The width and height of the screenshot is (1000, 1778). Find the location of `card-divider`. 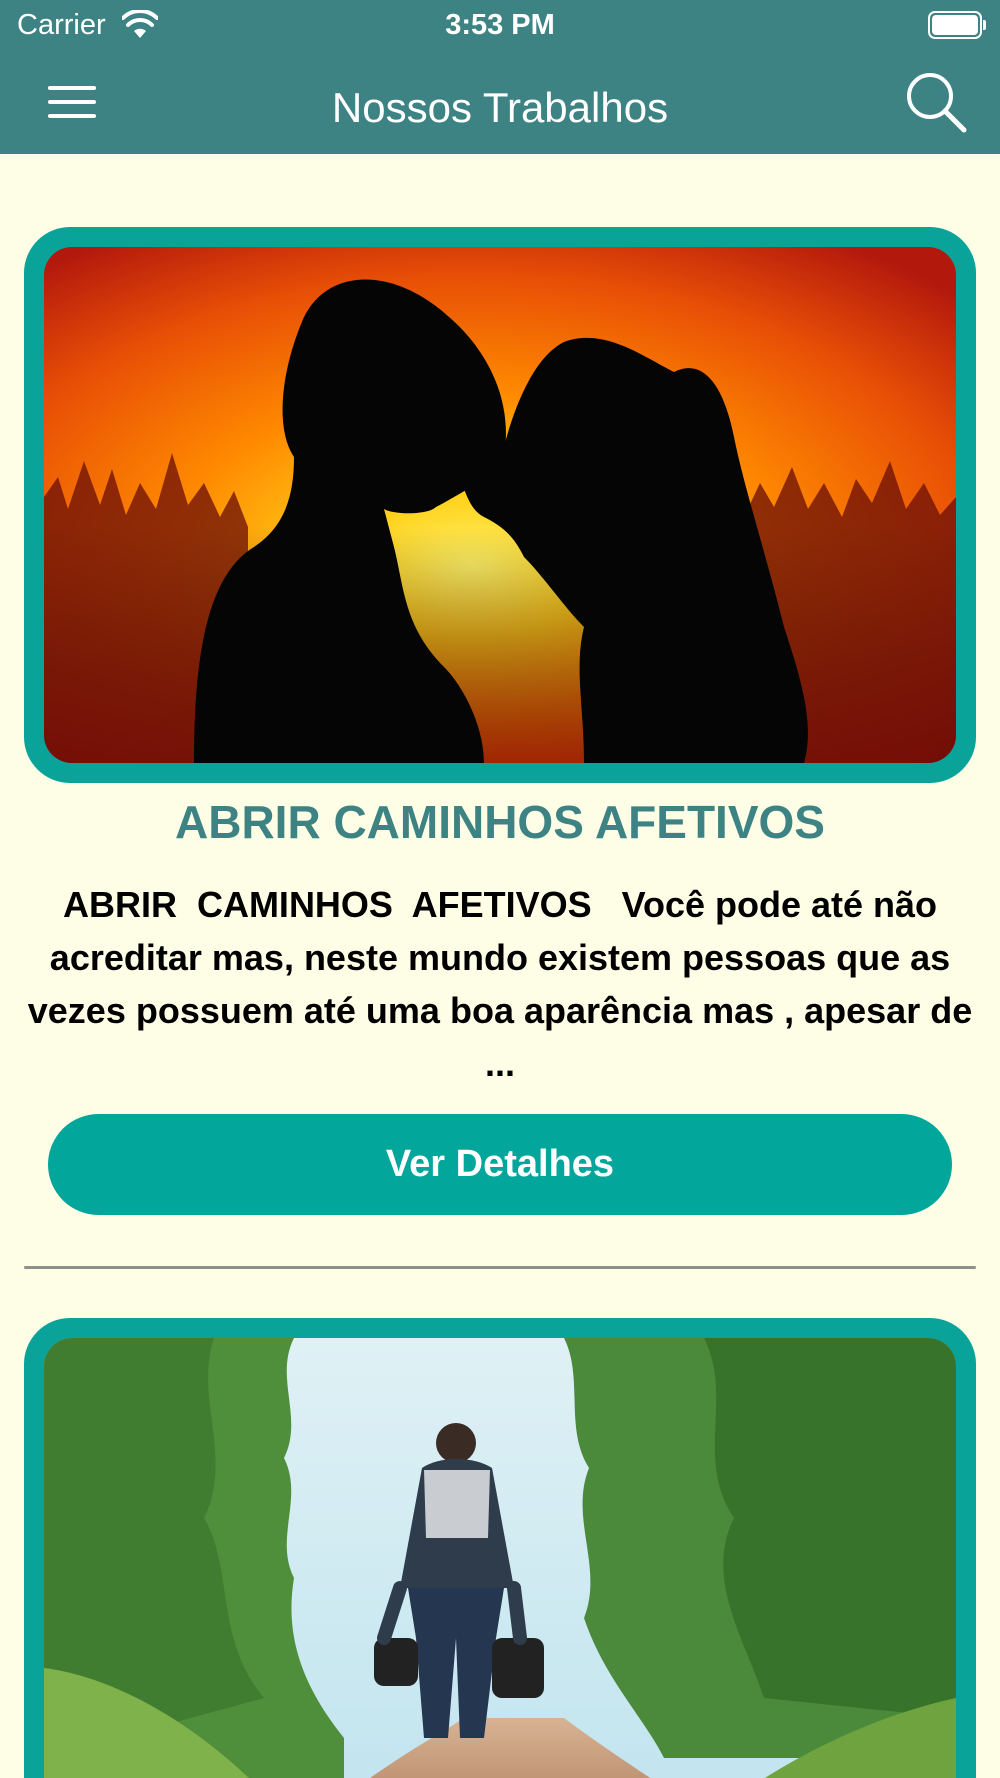

card-divider is located at coordinates (500, 1267).